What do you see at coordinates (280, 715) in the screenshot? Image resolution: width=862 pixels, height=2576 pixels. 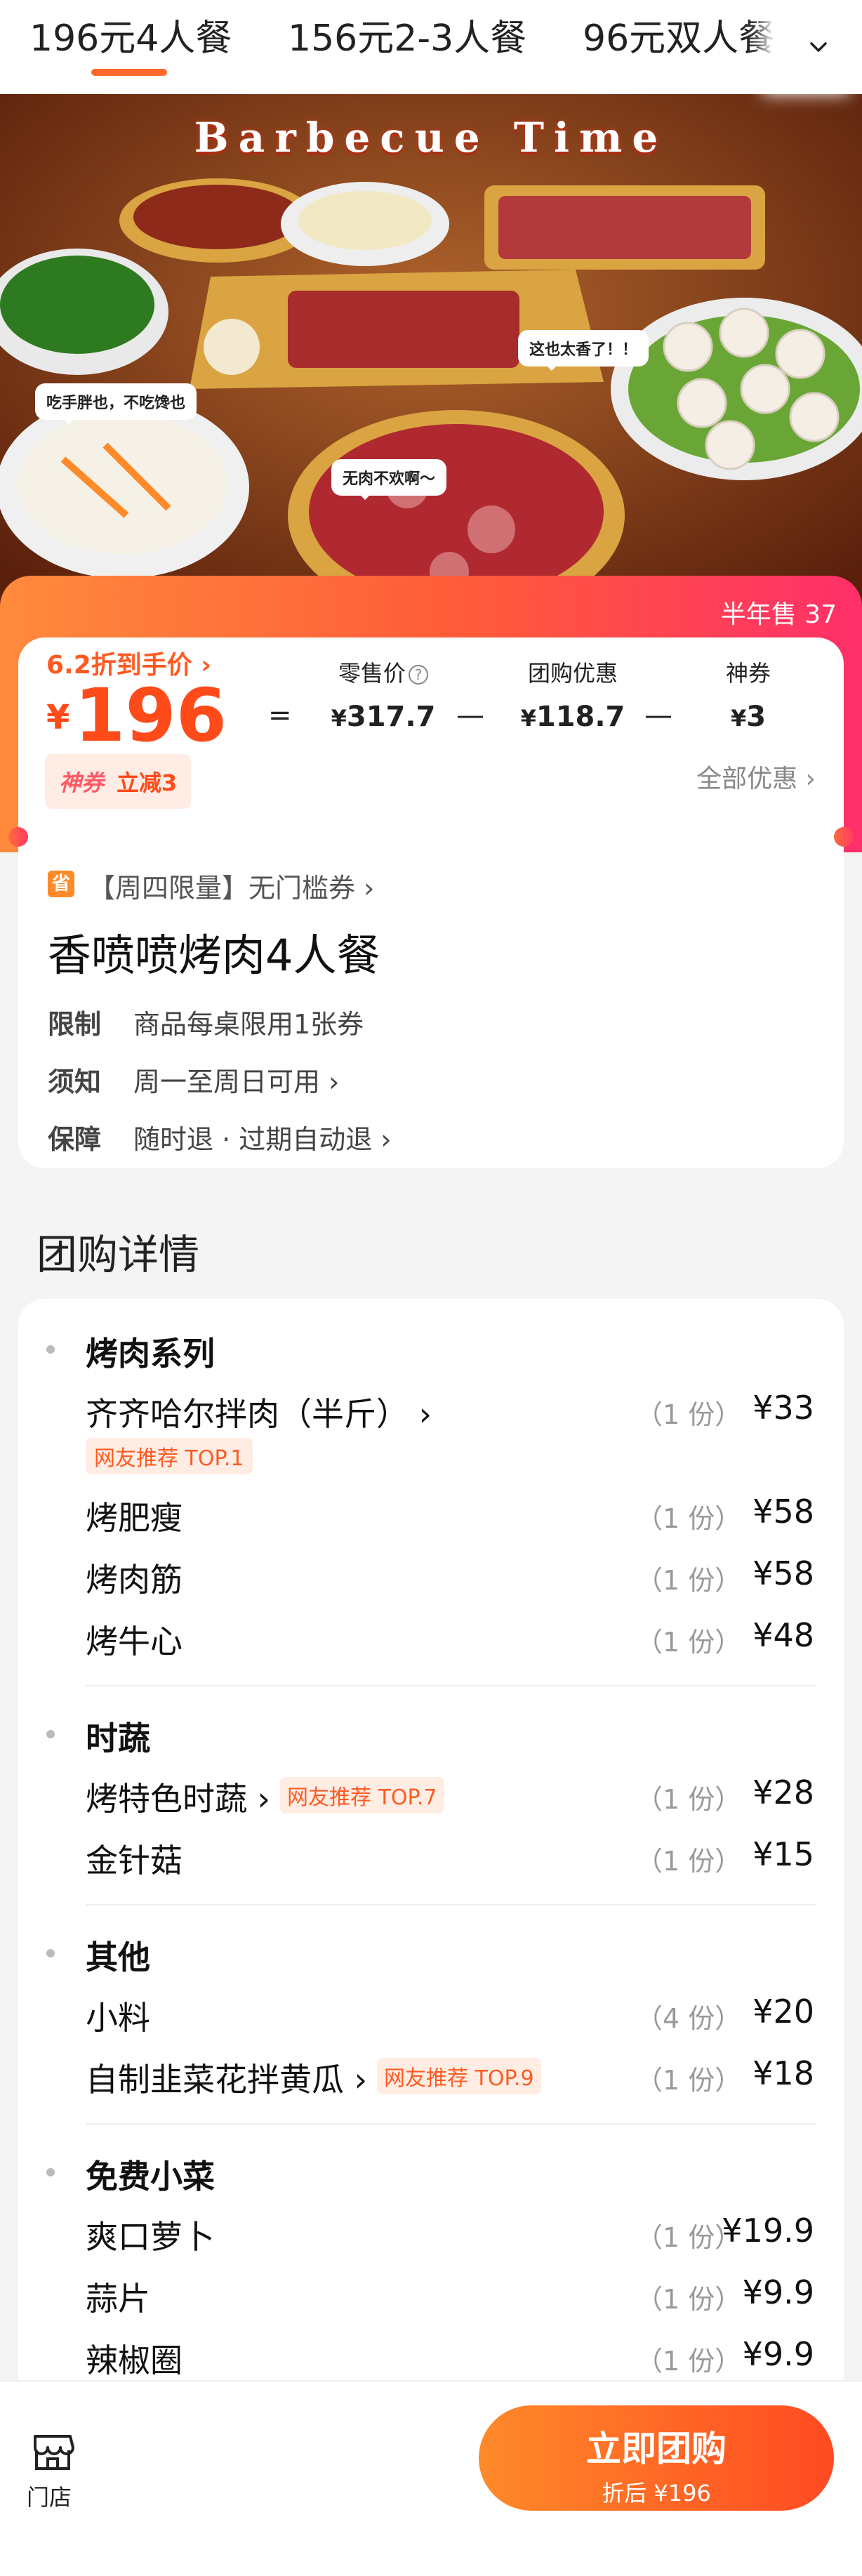 I see `equals-sign: =` at bounding box center [280, 715].